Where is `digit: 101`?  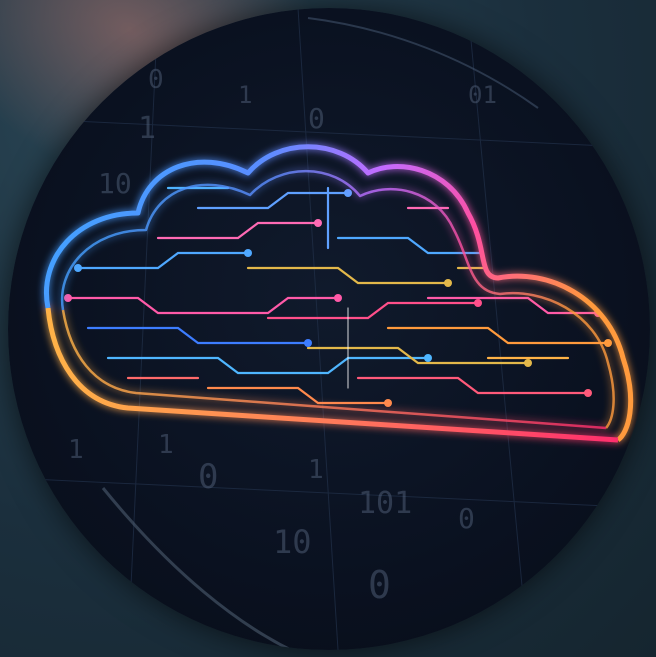 digit: 101 is located at coordinates (385, 503).